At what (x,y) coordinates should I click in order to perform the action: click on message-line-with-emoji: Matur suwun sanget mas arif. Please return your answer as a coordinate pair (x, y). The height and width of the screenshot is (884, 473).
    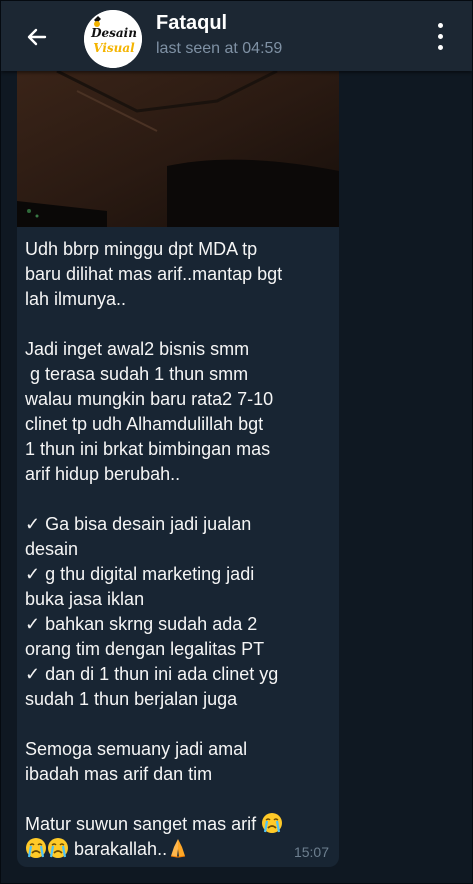
    Looking at the image, I should click on (181, 824).